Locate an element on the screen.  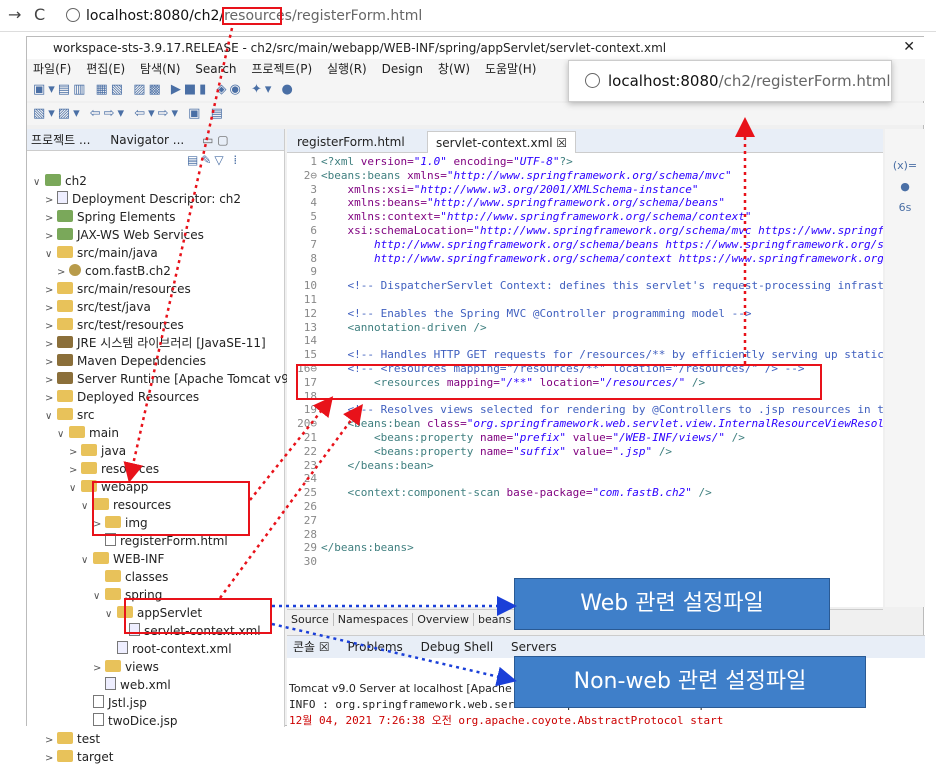
popup-url-host: localhost:8080 is located at coordinates (663, 81).